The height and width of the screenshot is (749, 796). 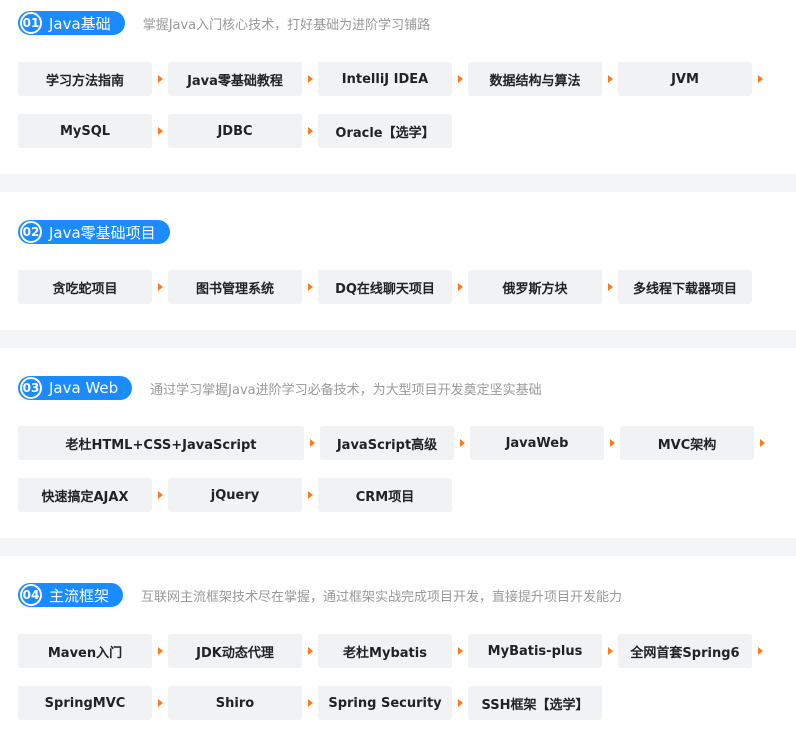 What do you see at coordinates (85, 703) in the screenshot?
I see `course-chip: SpringMVC` at bounding box center [85, 703].